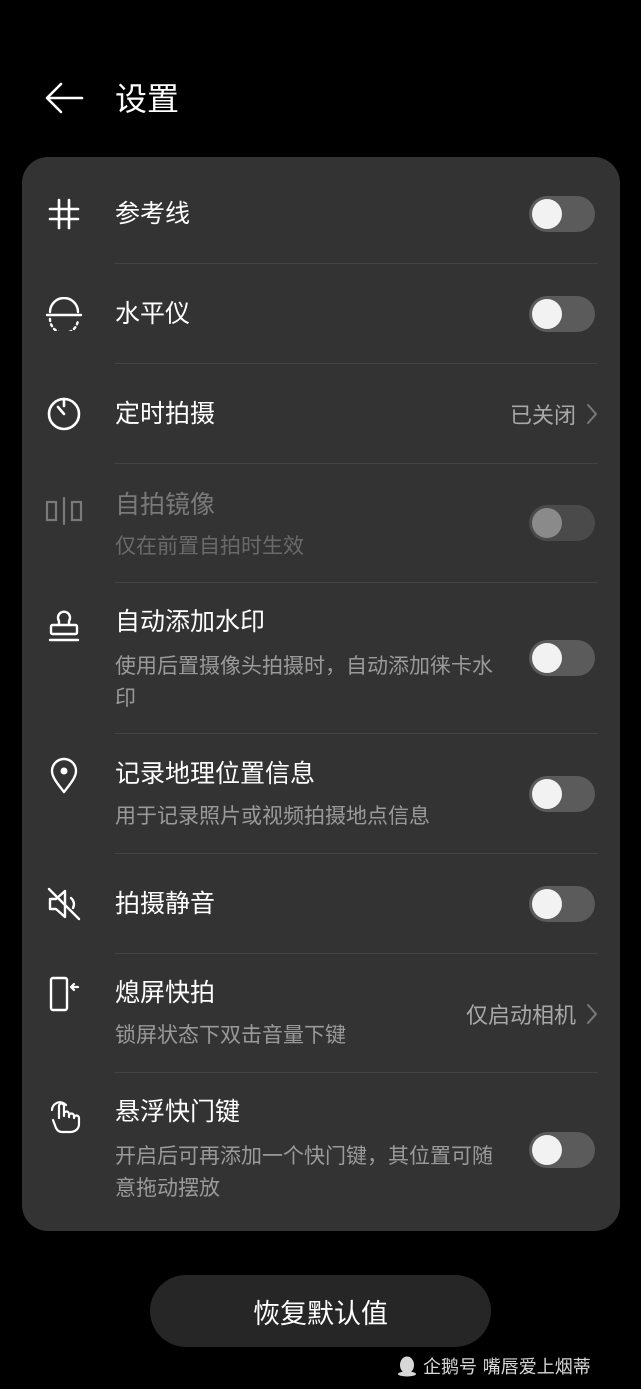 Image resolution: width=641 pixels, height=1389 pixels. I want to click on setting-label: 自拍镜像, so click(165, 504).